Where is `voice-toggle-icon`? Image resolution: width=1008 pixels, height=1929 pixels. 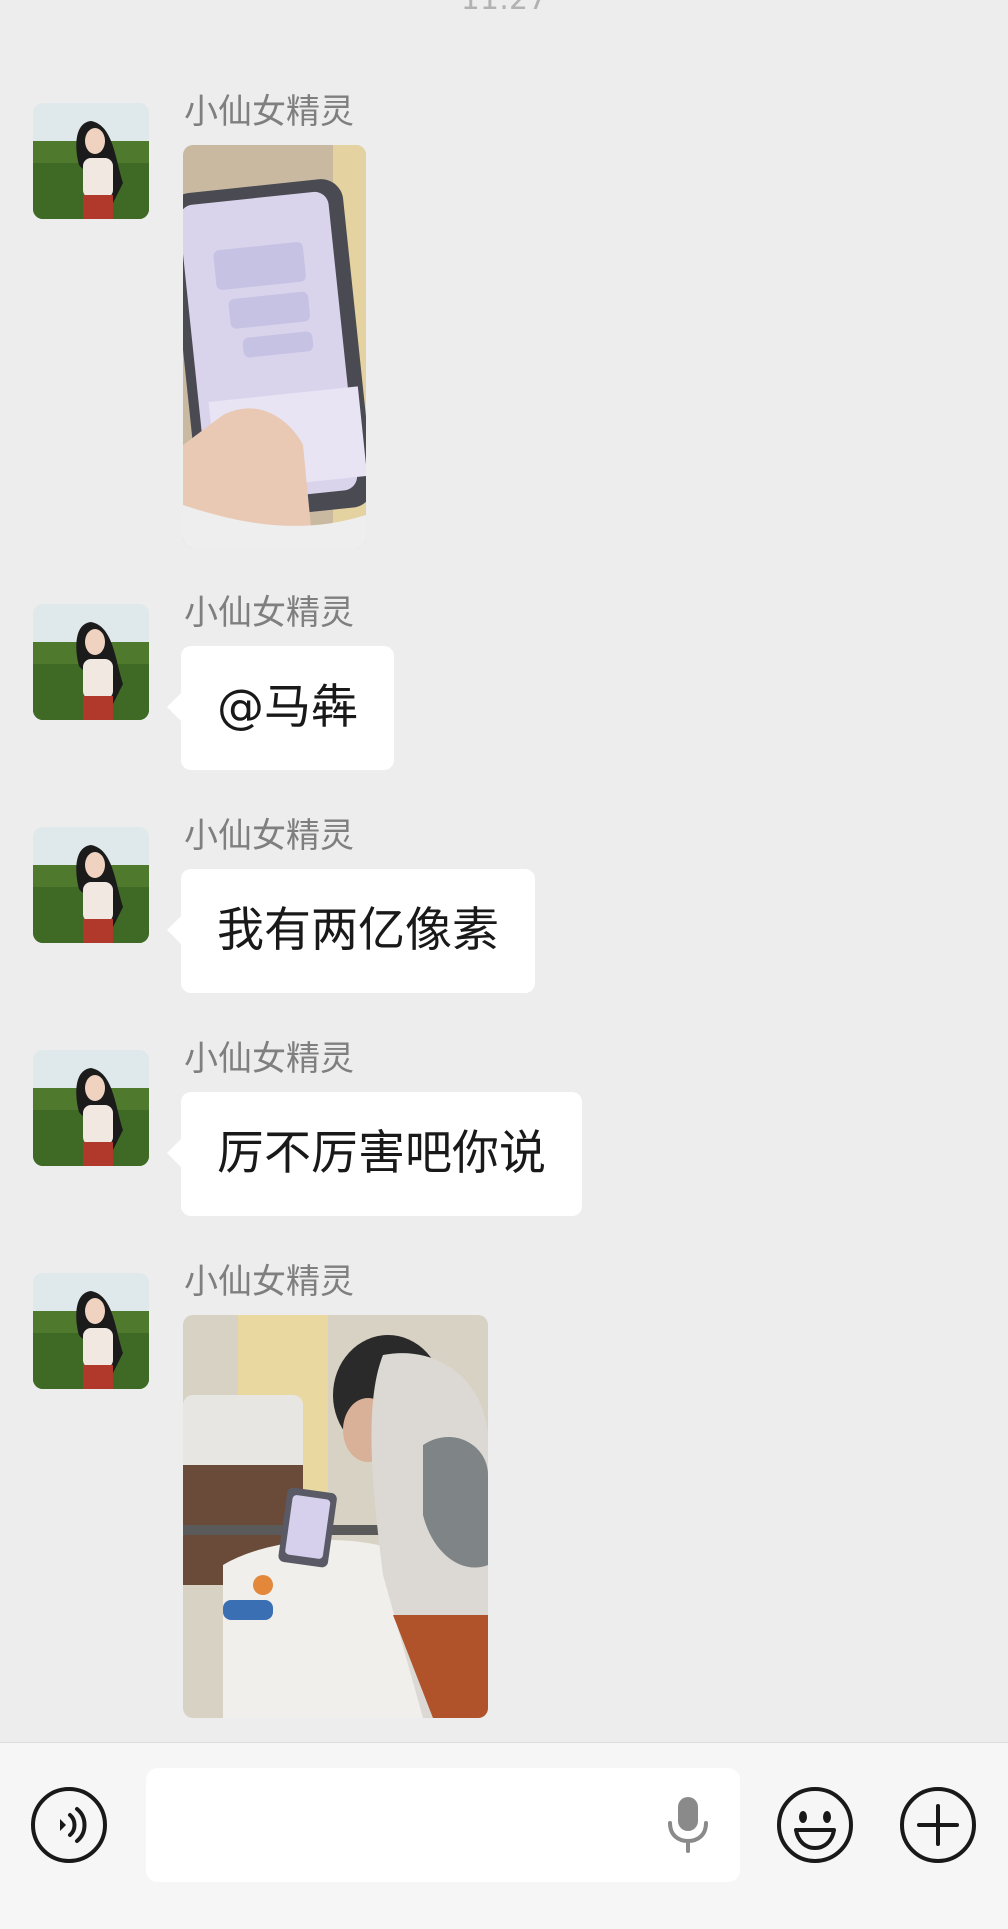
voice-toggle-icon is located at coordinates (69, 1825).